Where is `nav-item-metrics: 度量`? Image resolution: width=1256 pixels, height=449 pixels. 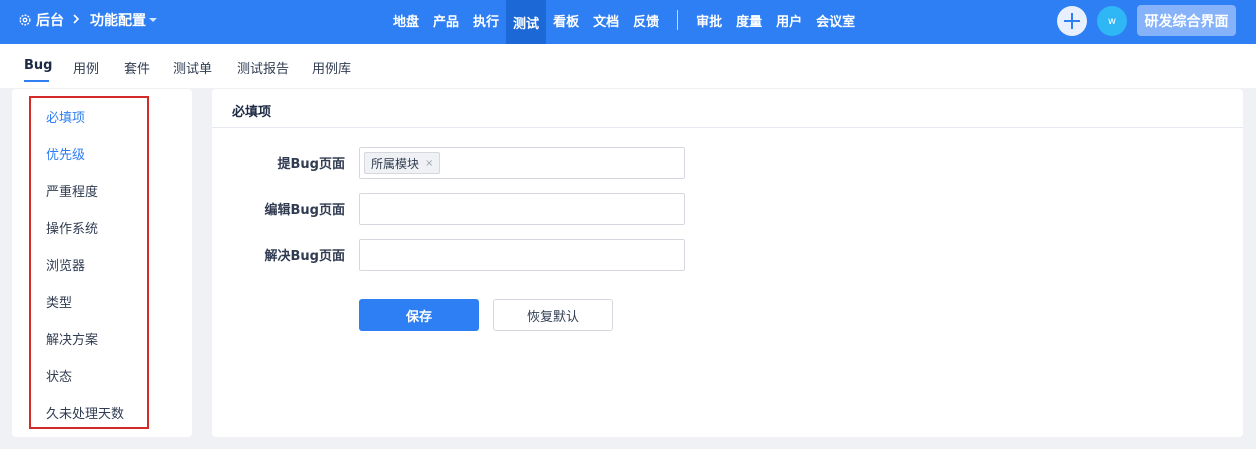 nav-item-metrics: 度量 is located at coordinates (749, 20).